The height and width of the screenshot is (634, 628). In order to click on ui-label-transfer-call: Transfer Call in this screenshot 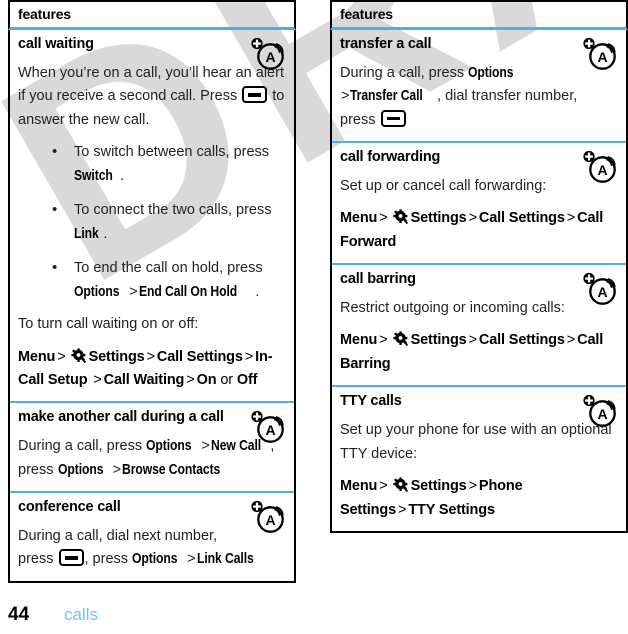, I will do `click(387, 96)`.